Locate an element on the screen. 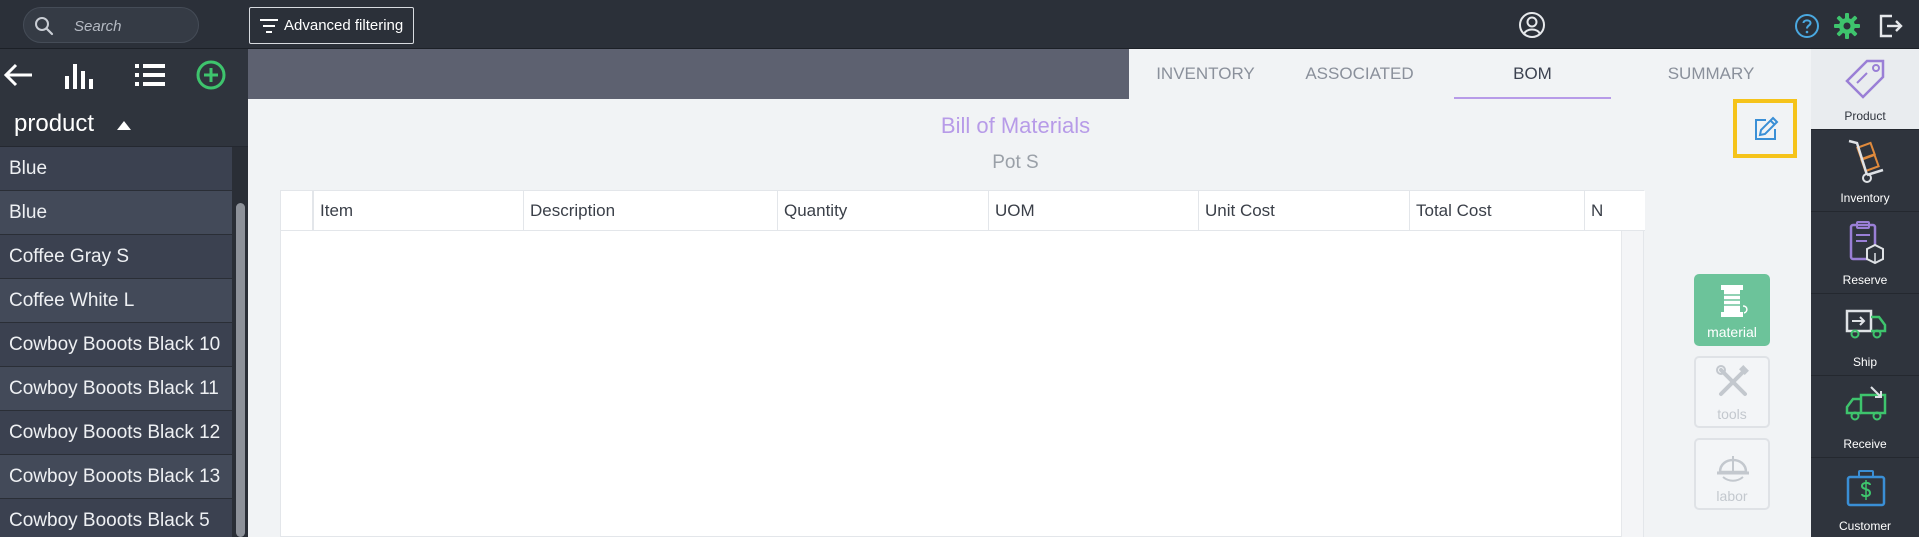 The height and width of the screenshot is (537, 1919). top-bar: Advanced filtering is located at coordinates (959, 24).